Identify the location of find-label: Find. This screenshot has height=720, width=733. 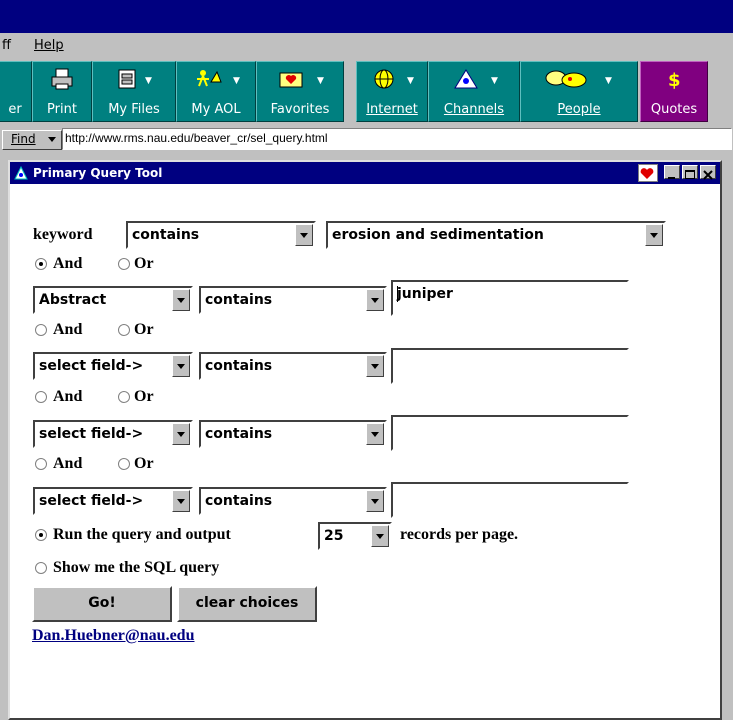
(23, 139).